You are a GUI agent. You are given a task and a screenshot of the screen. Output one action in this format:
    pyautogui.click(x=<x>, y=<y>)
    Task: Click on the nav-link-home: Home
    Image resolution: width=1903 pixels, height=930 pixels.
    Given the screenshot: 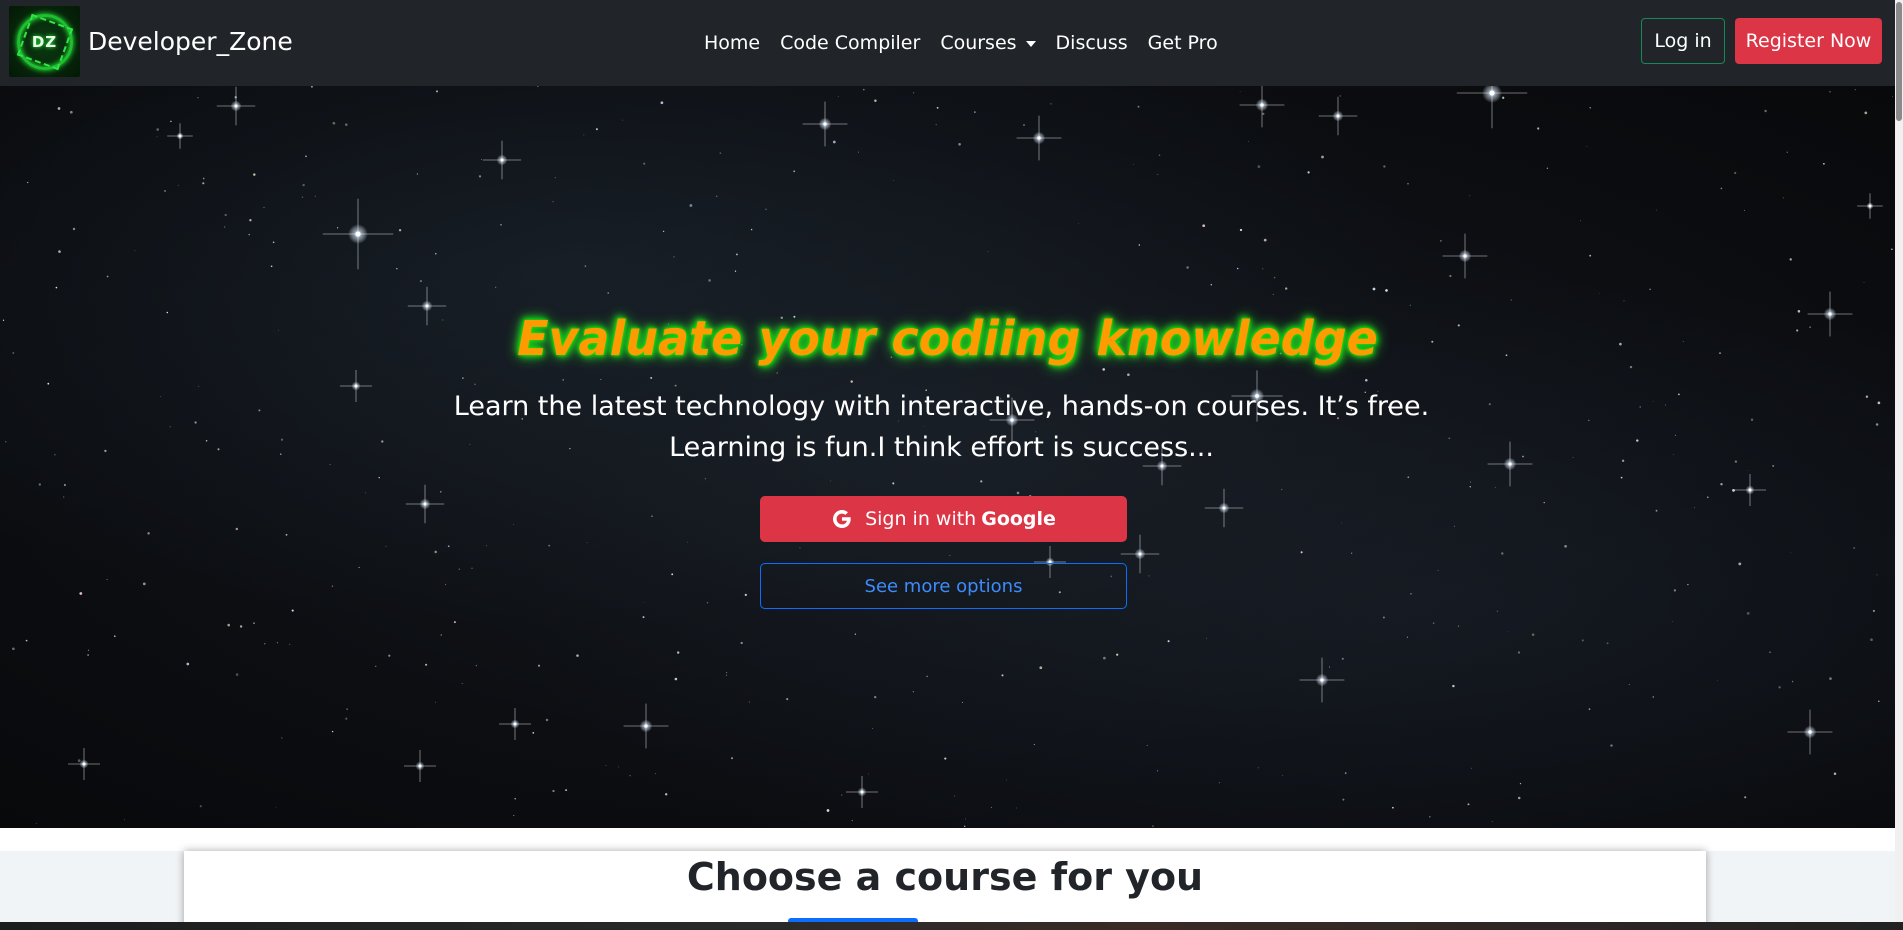 What is the action you would take?
    pyautogui.click(x=732, y=43)
    